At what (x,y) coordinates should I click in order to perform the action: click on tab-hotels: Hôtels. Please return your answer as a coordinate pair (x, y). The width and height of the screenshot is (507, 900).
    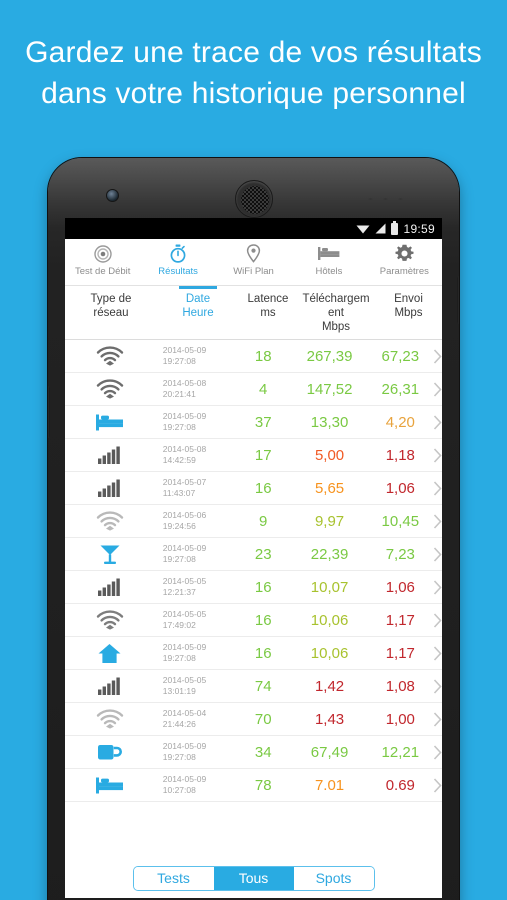
    Looking at the image, I should click on (328, 260).